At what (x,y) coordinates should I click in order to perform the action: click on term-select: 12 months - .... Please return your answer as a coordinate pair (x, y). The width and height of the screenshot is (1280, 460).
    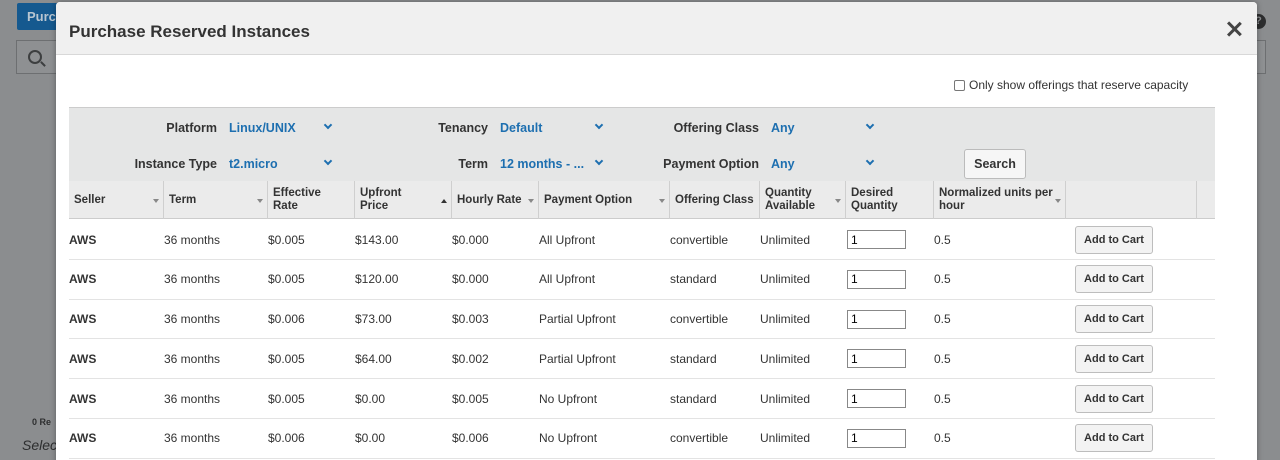
    Looking at the image, I should click on (542, 164).